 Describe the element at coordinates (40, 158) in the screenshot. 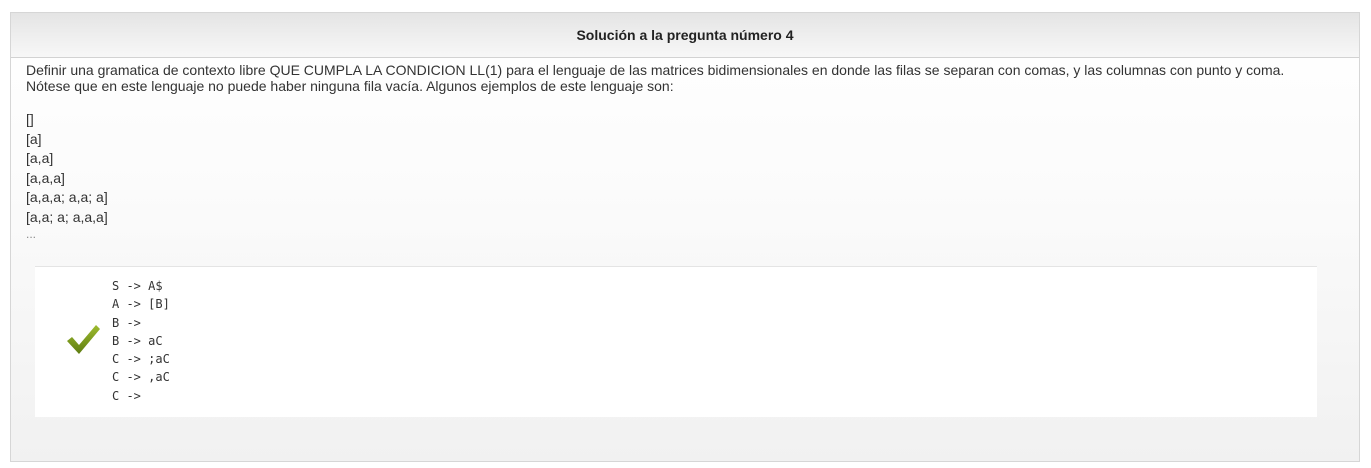

I see `example-item: [a,a]` at that location.